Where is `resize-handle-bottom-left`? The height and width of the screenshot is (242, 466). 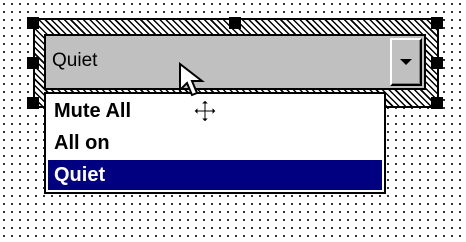 resize-handle-bottom-left is located at coordinates (33, 103).